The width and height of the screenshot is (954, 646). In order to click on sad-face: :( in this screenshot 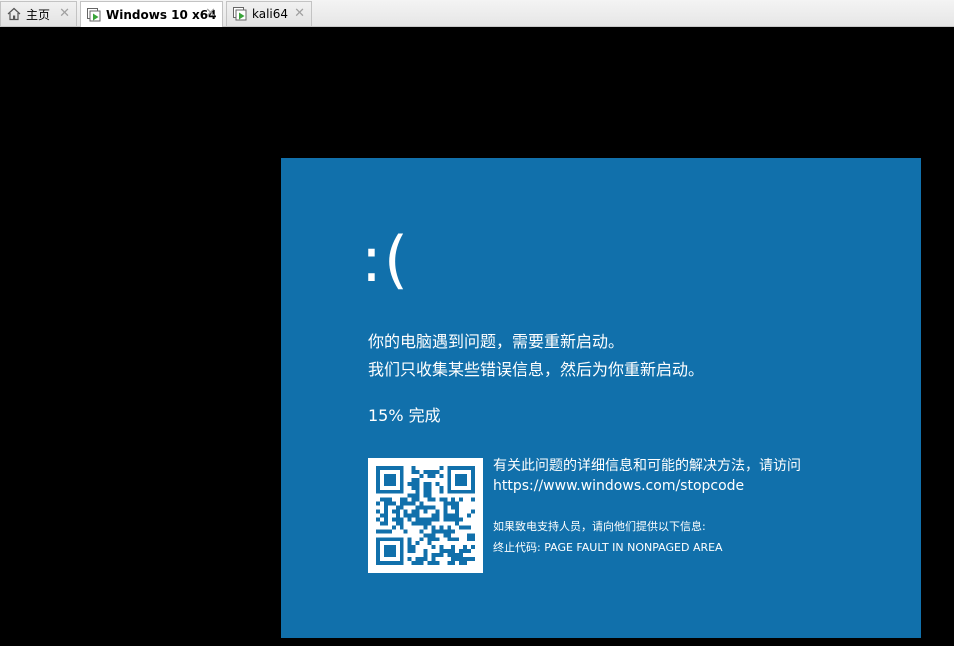, I will do `click(386, 259)`.